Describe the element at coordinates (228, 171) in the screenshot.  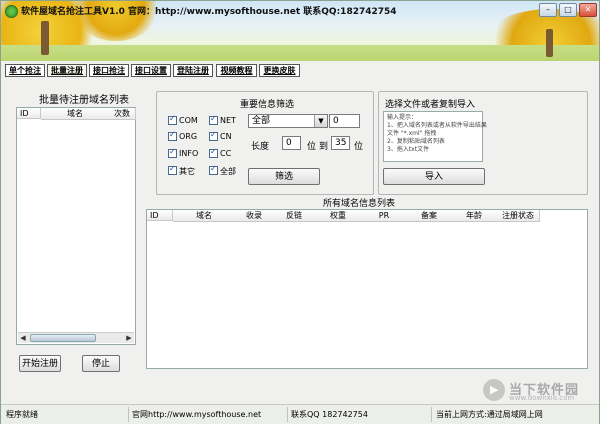
I see `checkbox-all-label: 全部` at that location.